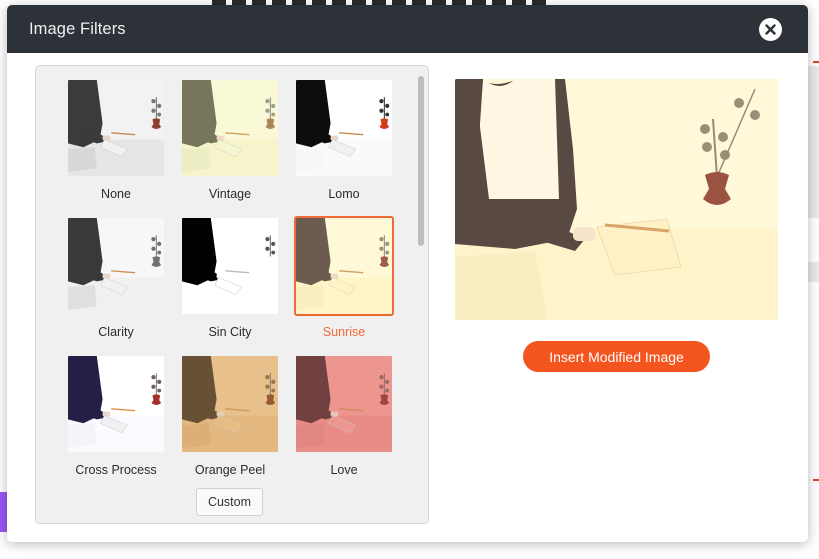 This screenshot has height=559, width=819. I want to click on filter-option-lomo: Lomo, so click(344, 147).